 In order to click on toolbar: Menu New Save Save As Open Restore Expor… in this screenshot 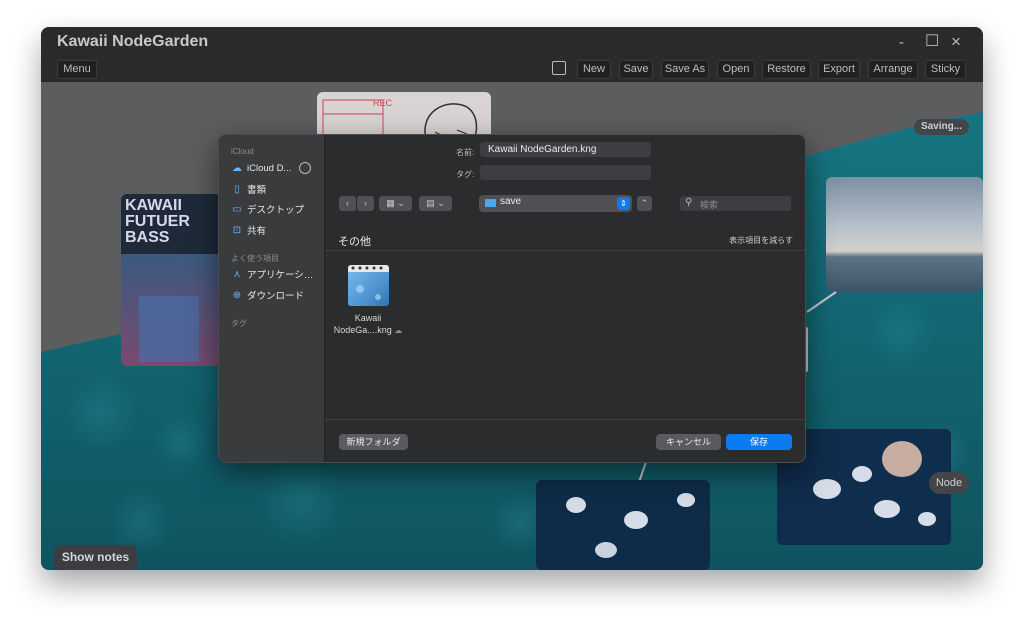, I will do `click(512, 70)`.